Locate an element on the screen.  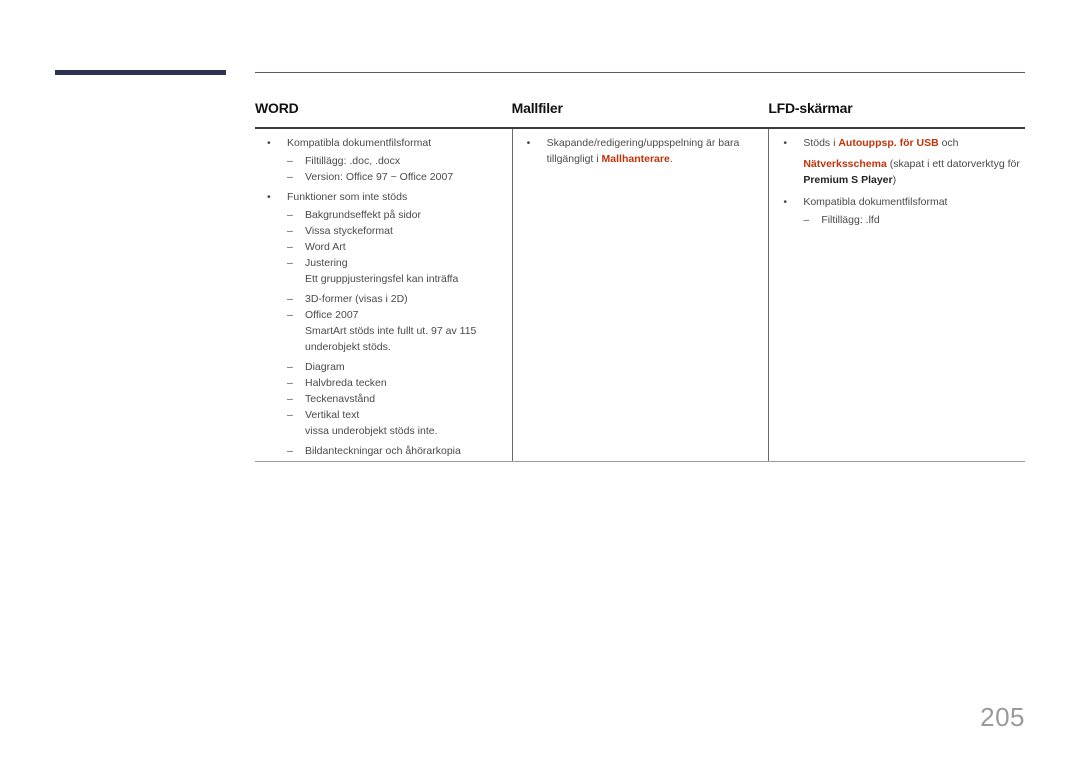
header-mallfiler: Mallfiler is located at coordinates (537, 108).